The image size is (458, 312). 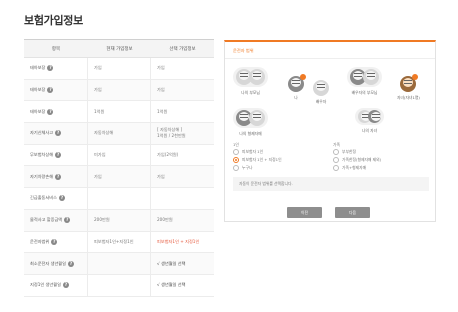 I want to click on table-row: 자기신체사고? 자동차상해[ 자동차상해 ] 1억원 / 2천만원, so click(x=119, y=134).